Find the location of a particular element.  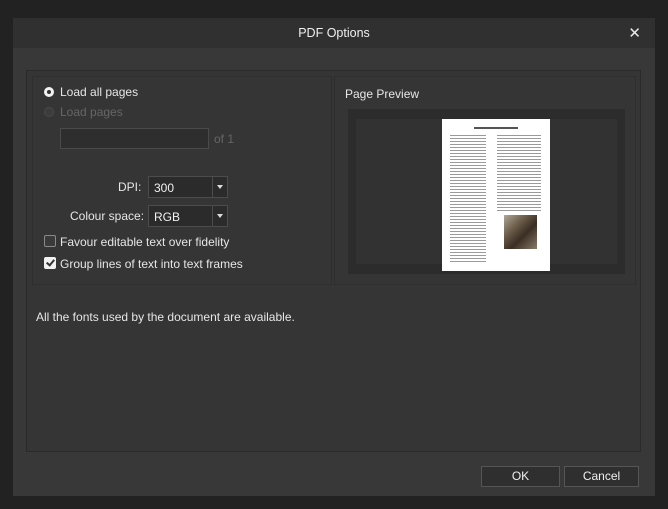

thumbnail-photo is located at coordinates (520, 232).